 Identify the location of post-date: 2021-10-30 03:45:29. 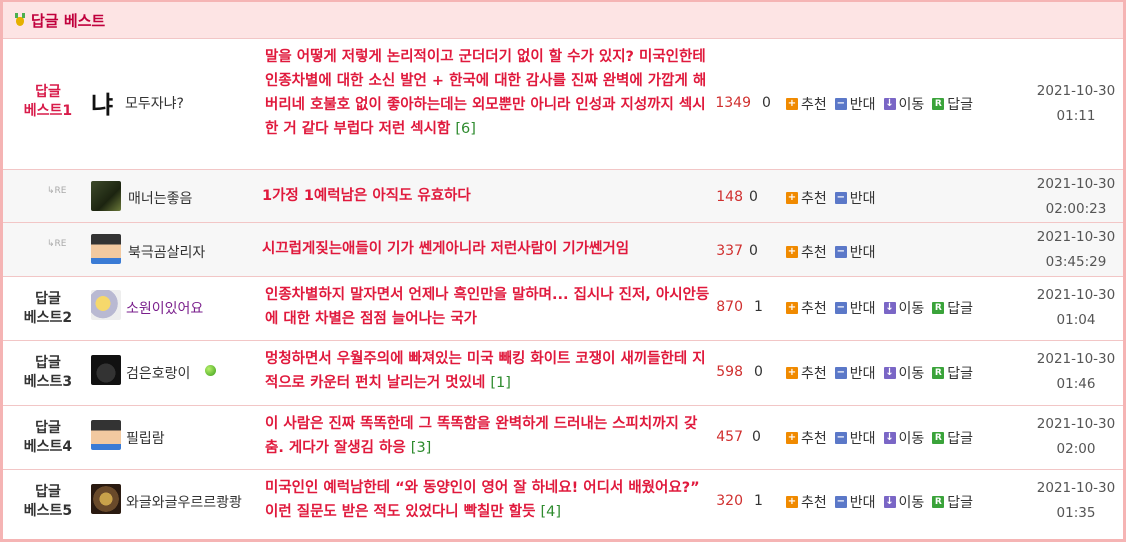
(1076, 249).